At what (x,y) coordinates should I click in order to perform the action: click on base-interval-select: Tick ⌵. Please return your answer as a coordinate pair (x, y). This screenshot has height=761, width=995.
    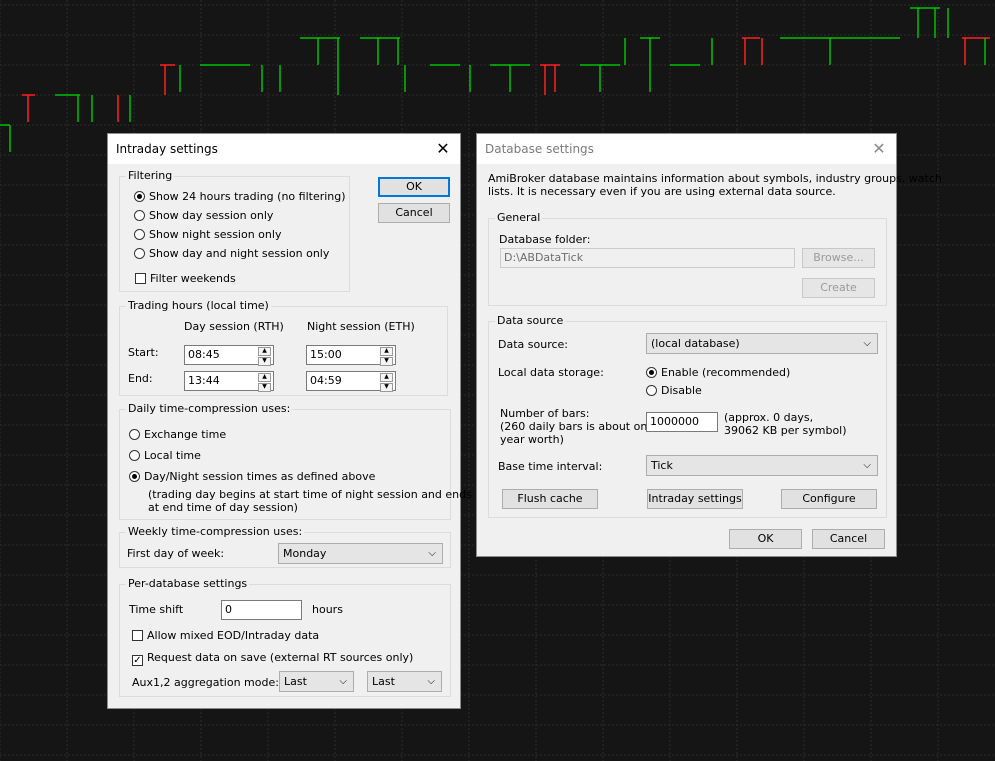
    Looking at the image, I should click on (762, 465).